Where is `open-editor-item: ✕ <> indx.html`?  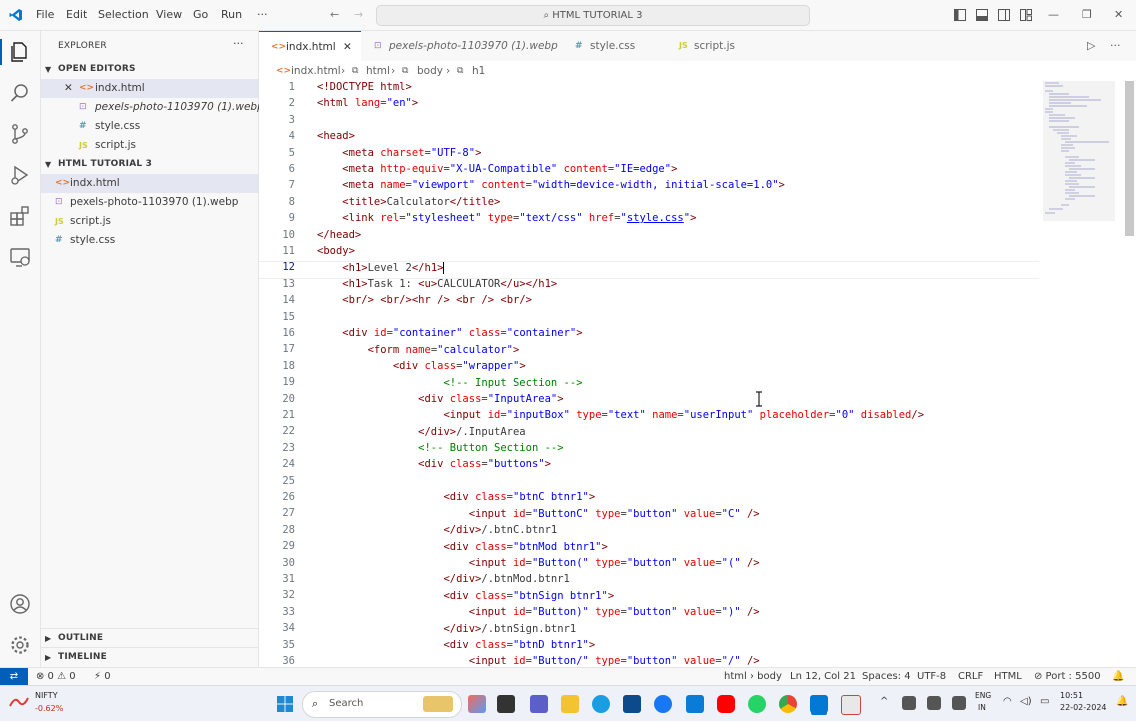 open-editor-item: ✕ <> indx.html is located at coordinates (149, 88).